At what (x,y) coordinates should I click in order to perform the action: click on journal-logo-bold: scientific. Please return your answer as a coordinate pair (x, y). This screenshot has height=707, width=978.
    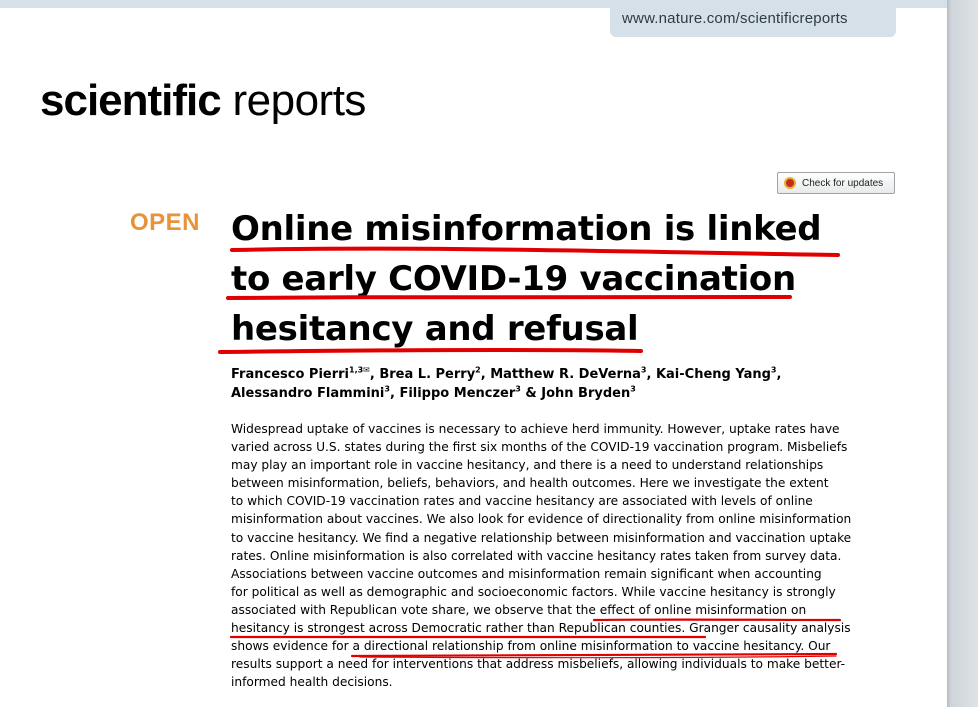
    Looking at the image, I should click on (131, 100).